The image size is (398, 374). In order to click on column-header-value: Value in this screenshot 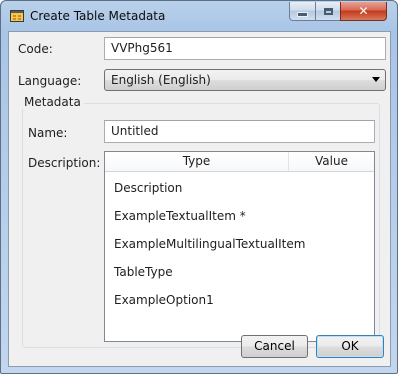, I will do `click(331, 161)`.